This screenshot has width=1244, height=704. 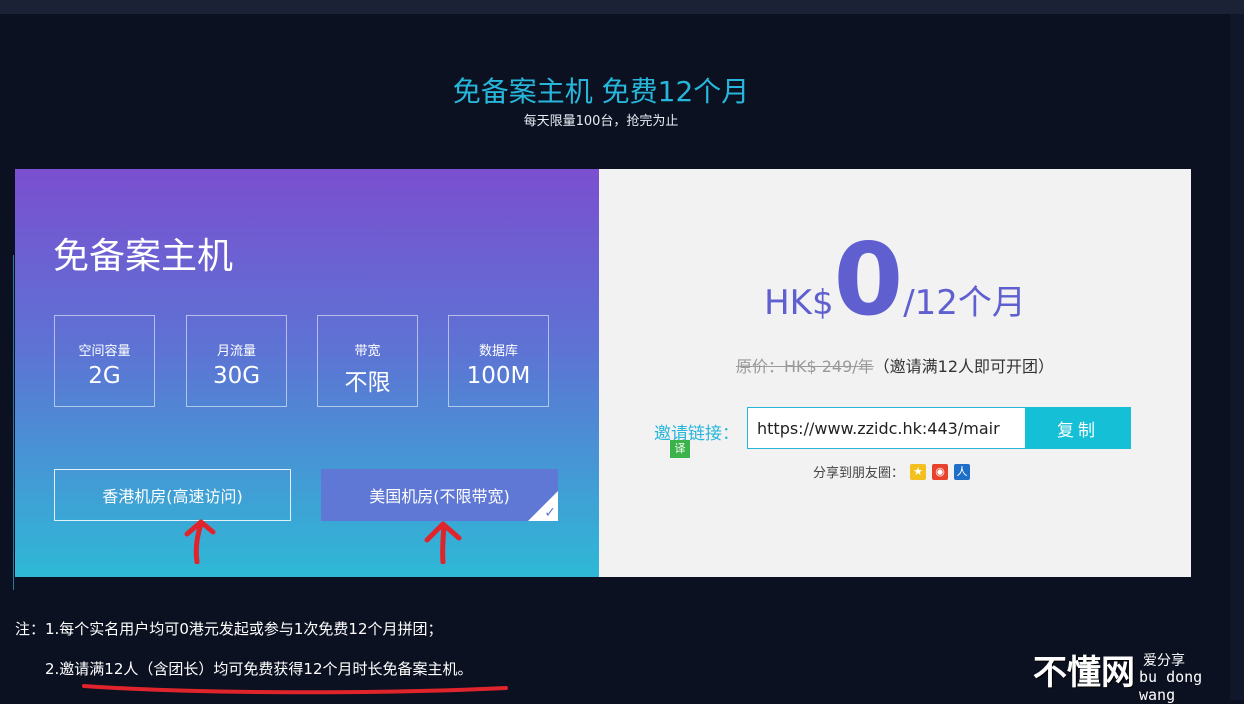 What do you see at coordinates (236, 361) in the screenshot?
I see `spec-traffic: 月流量 30G` at bounding box center [236, 361].